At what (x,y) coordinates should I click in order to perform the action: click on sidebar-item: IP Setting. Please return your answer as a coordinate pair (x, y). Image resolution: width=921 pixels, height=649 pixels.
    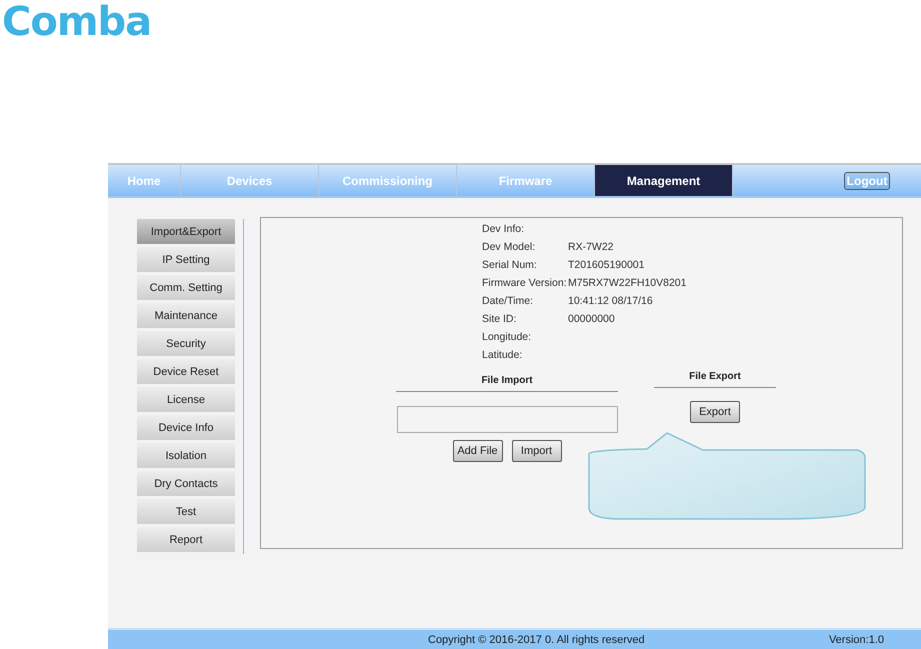
    Looking at the image, I should click on (186, 259).